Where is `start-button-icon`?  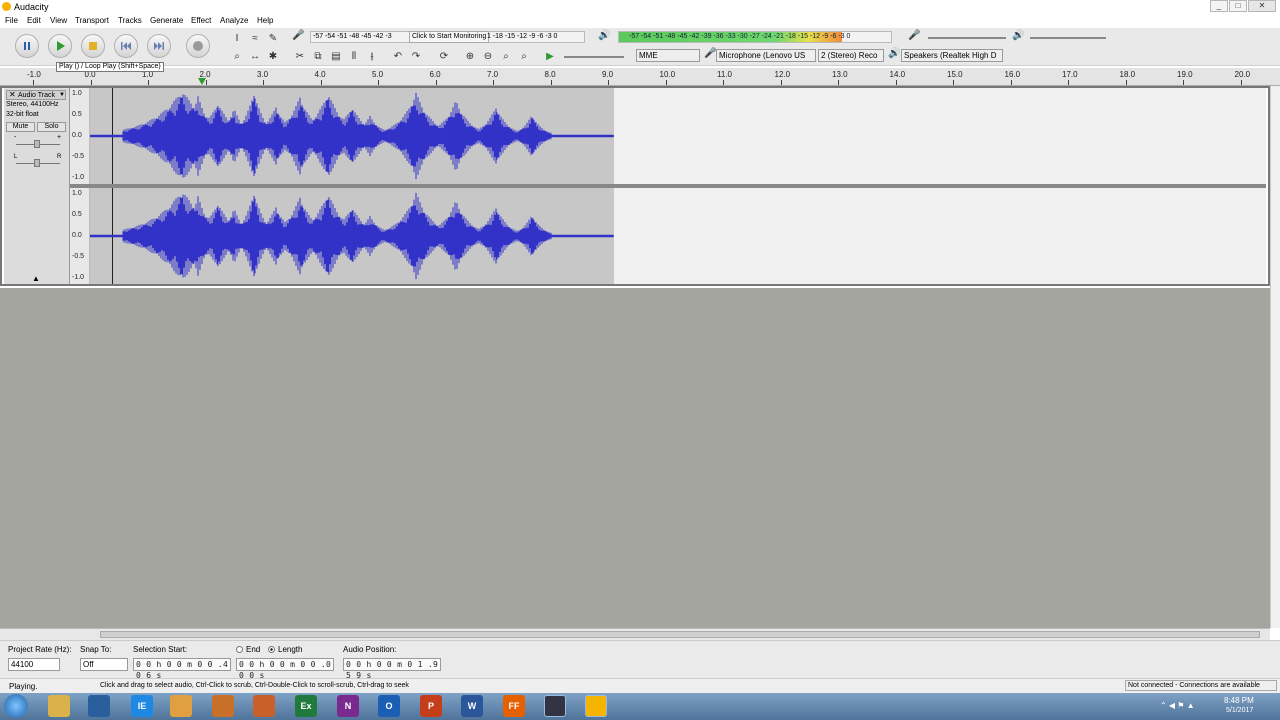
start-button-icon is located at coordinates (16, 706).